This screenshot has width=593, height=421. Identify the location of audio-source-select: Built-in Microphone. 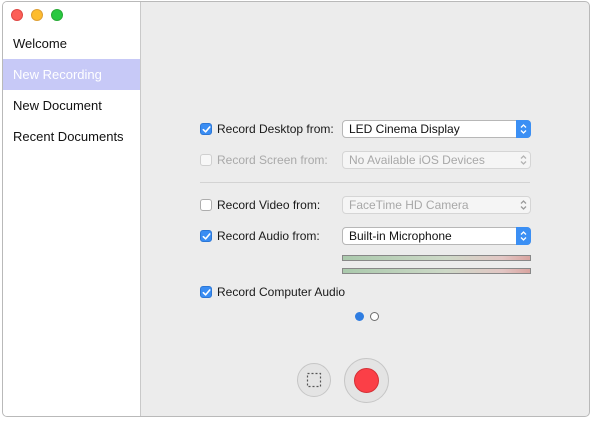
(436, 236).